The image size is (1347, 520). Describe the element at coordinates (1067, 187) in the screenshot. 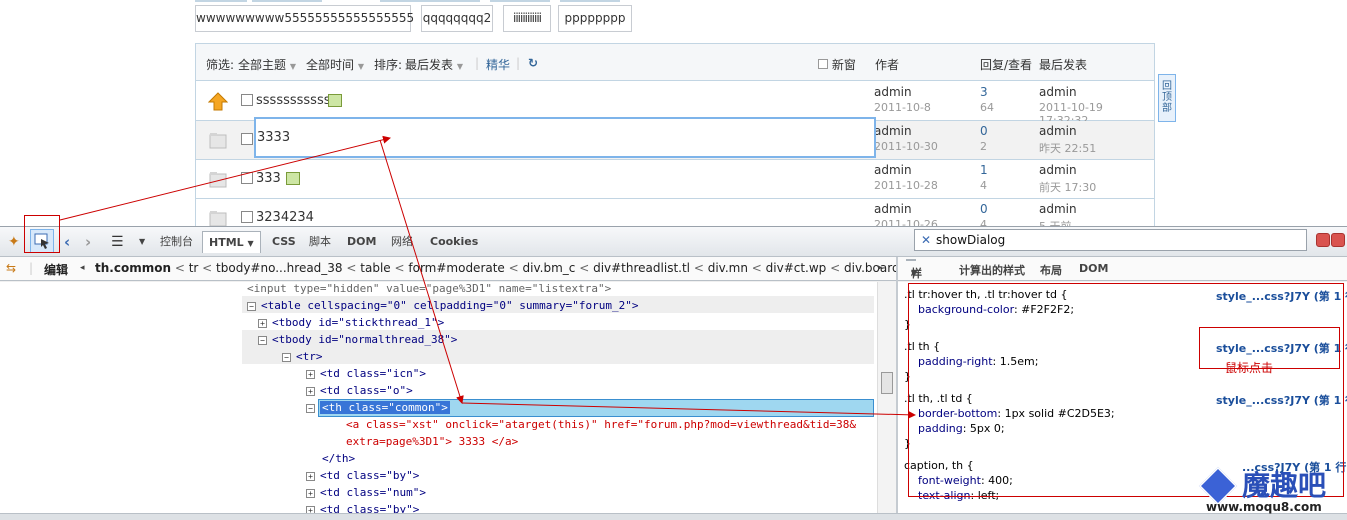

I see `last-post-time: 前天 17:30` at that location.